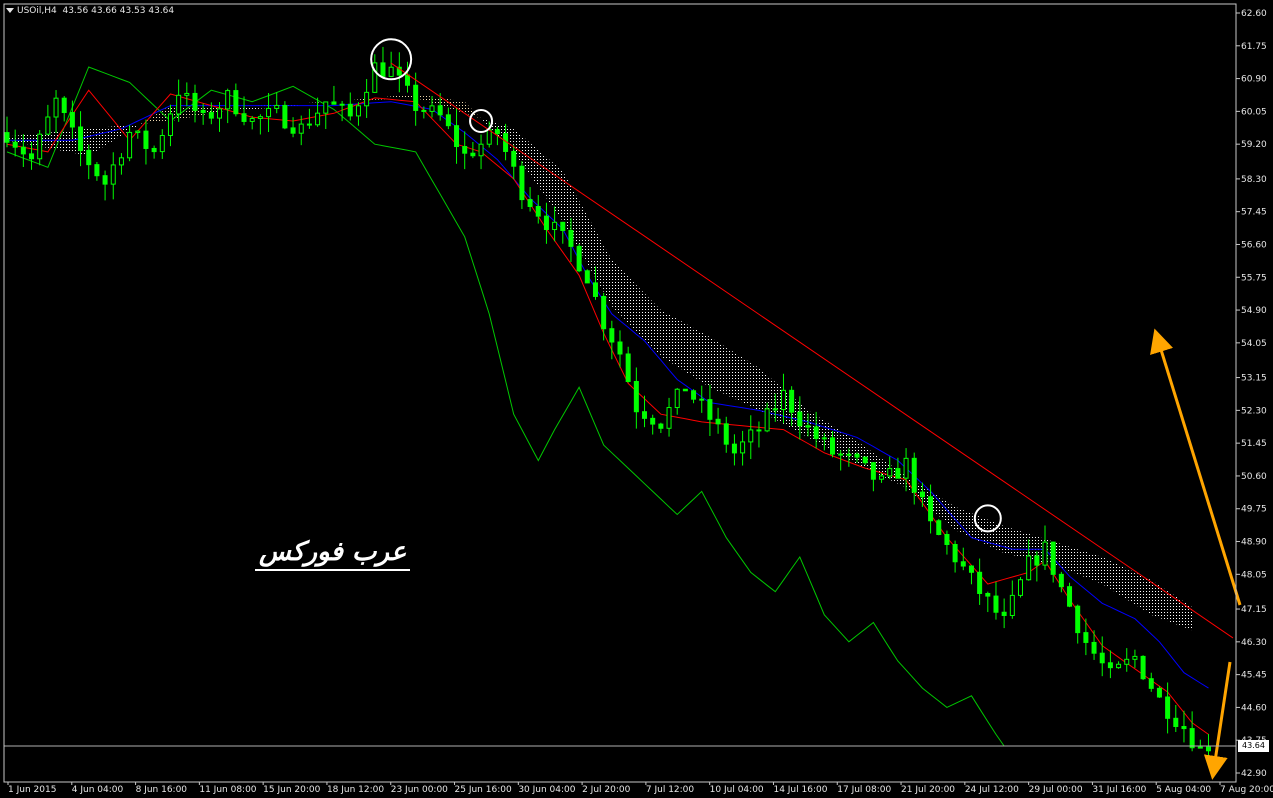 The image size is (1273, 798). I want to click on y-tick-label: 62.60, so click(1254, 14).